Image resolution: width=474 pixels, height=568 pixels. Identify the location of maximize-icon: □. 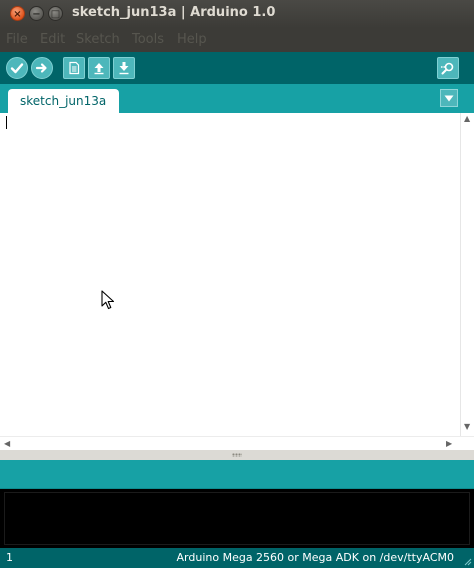
(55, 14).